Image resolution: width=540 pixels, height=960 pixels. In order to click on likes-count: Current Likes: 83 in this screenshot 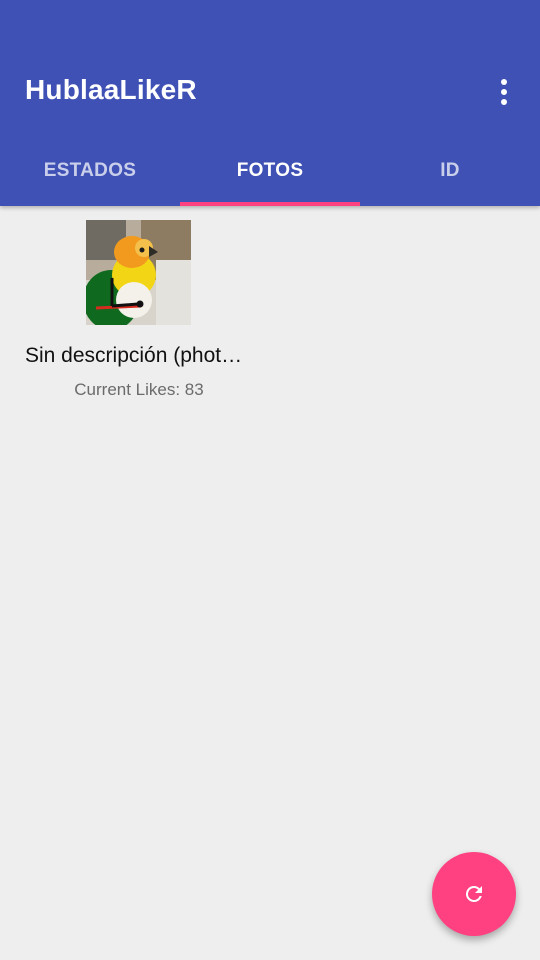, I will do `click(139, 389)`.